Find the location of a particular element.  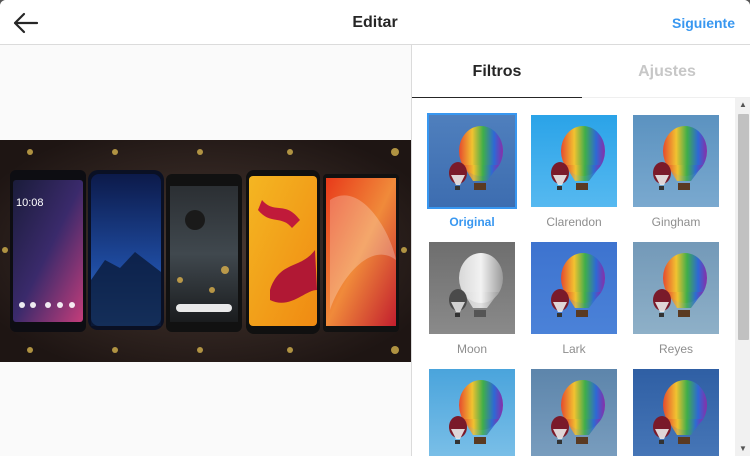

tab-bar: Filtros Ajustes is located at coordinates (581, 71).